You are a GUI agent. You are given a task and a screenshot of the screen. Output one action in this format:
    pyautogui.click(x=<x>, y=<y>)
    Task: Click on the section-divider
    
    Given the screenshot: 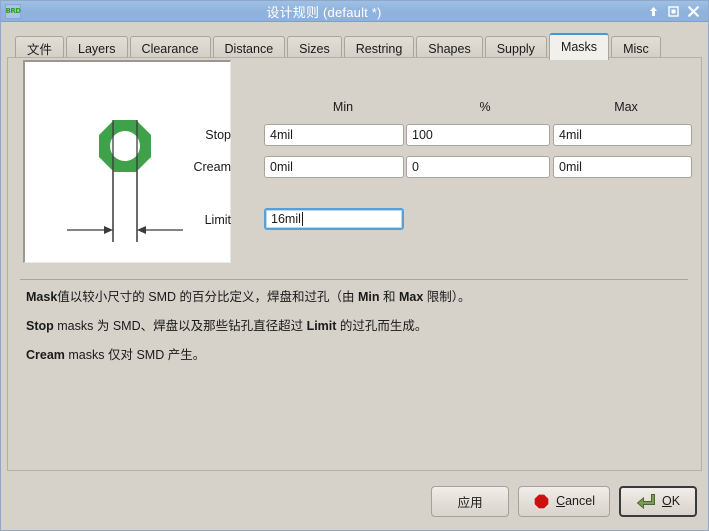 What is the action you would take?
    pyautogui.click(x=354, y=279)
    